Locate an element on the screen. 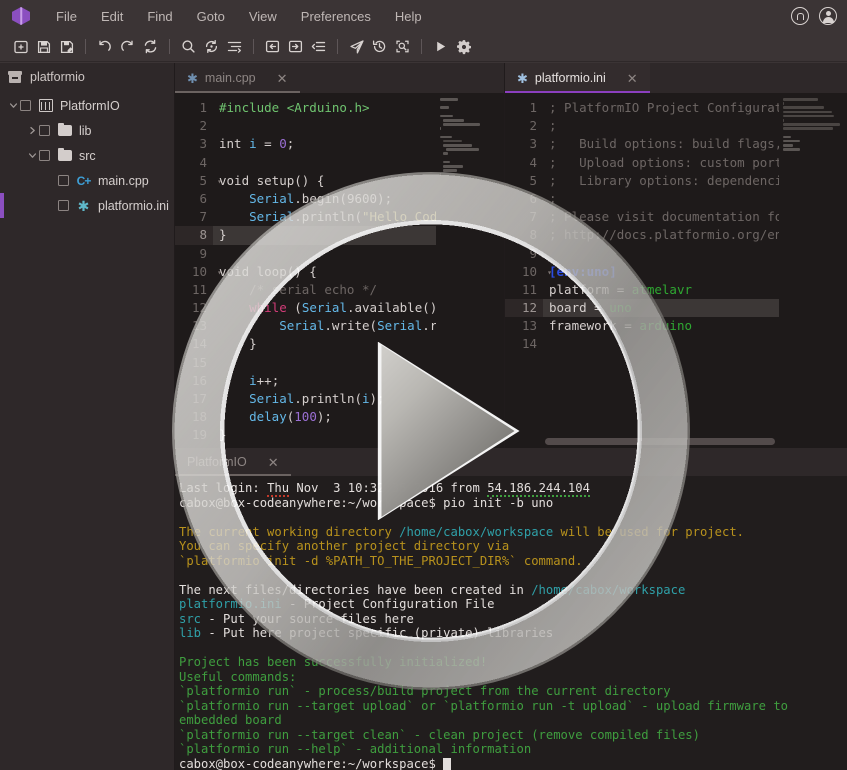 This screenshot has height=770, width=847. sync-icon is located at coordinates (211, 47).